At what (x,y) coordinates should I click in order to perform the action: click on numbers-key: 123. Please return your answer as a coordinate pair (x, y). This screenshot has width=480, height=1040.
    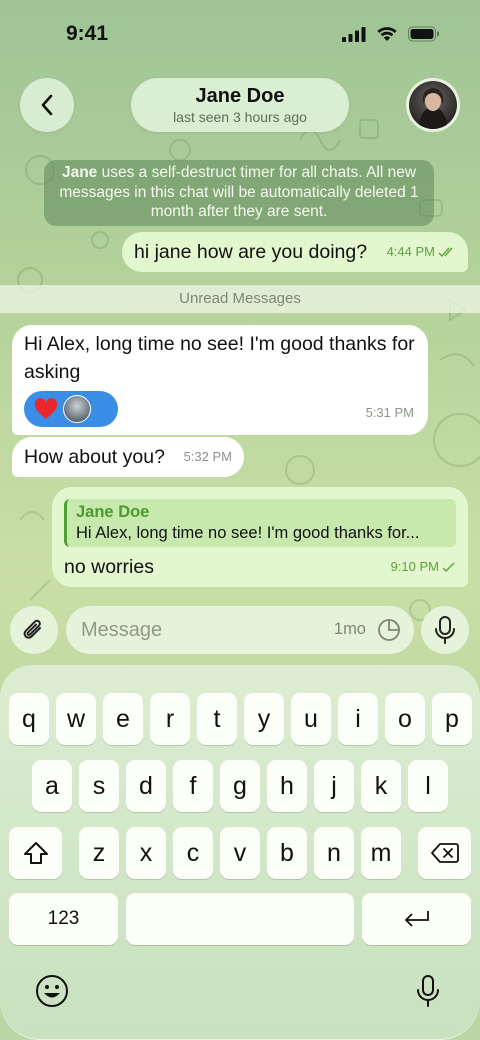
    Looking at the image, I should click on (63, 919).